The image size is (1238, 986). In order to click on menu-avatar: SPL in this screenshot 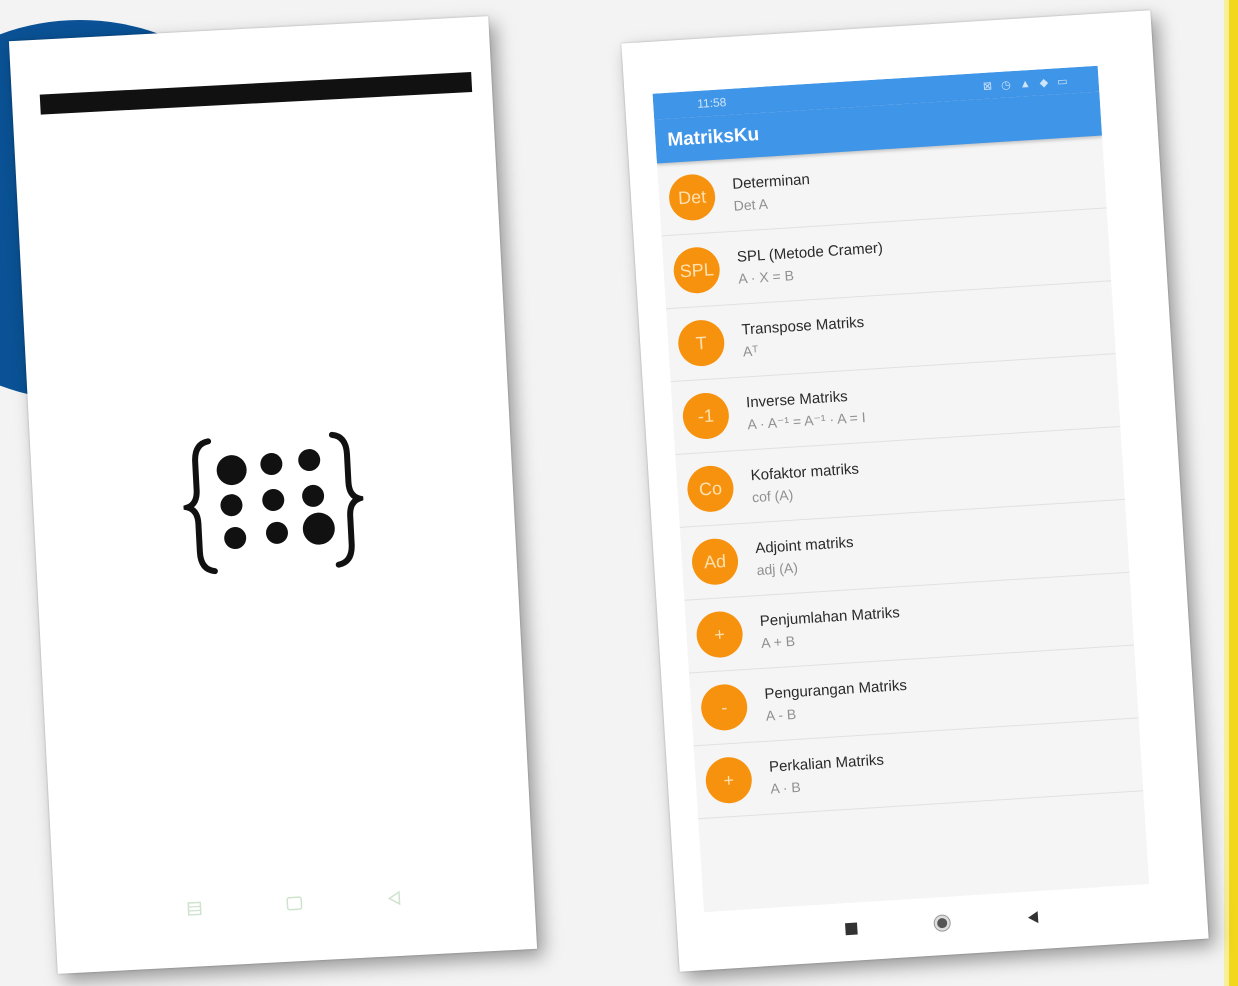, I will do `click(697, 270)`.